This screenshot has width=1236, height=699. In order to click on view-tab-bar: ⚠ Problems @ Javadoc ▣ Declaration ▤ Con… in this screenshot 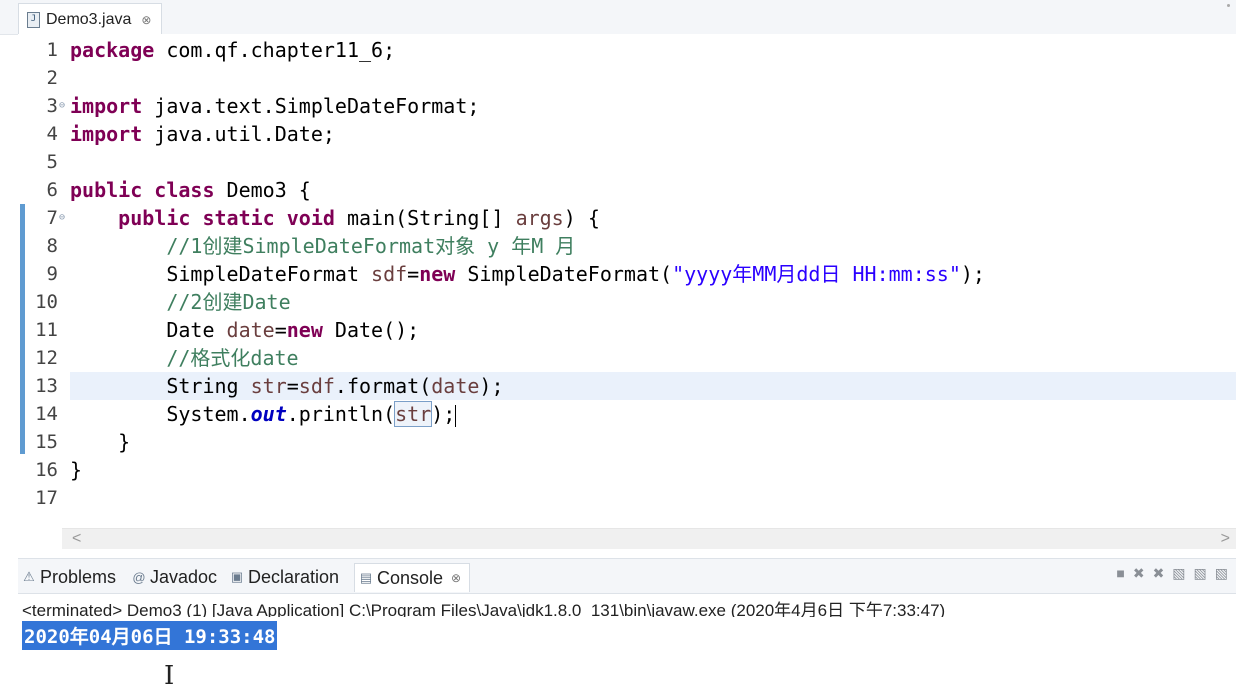, I will do `click(627, 576)`.